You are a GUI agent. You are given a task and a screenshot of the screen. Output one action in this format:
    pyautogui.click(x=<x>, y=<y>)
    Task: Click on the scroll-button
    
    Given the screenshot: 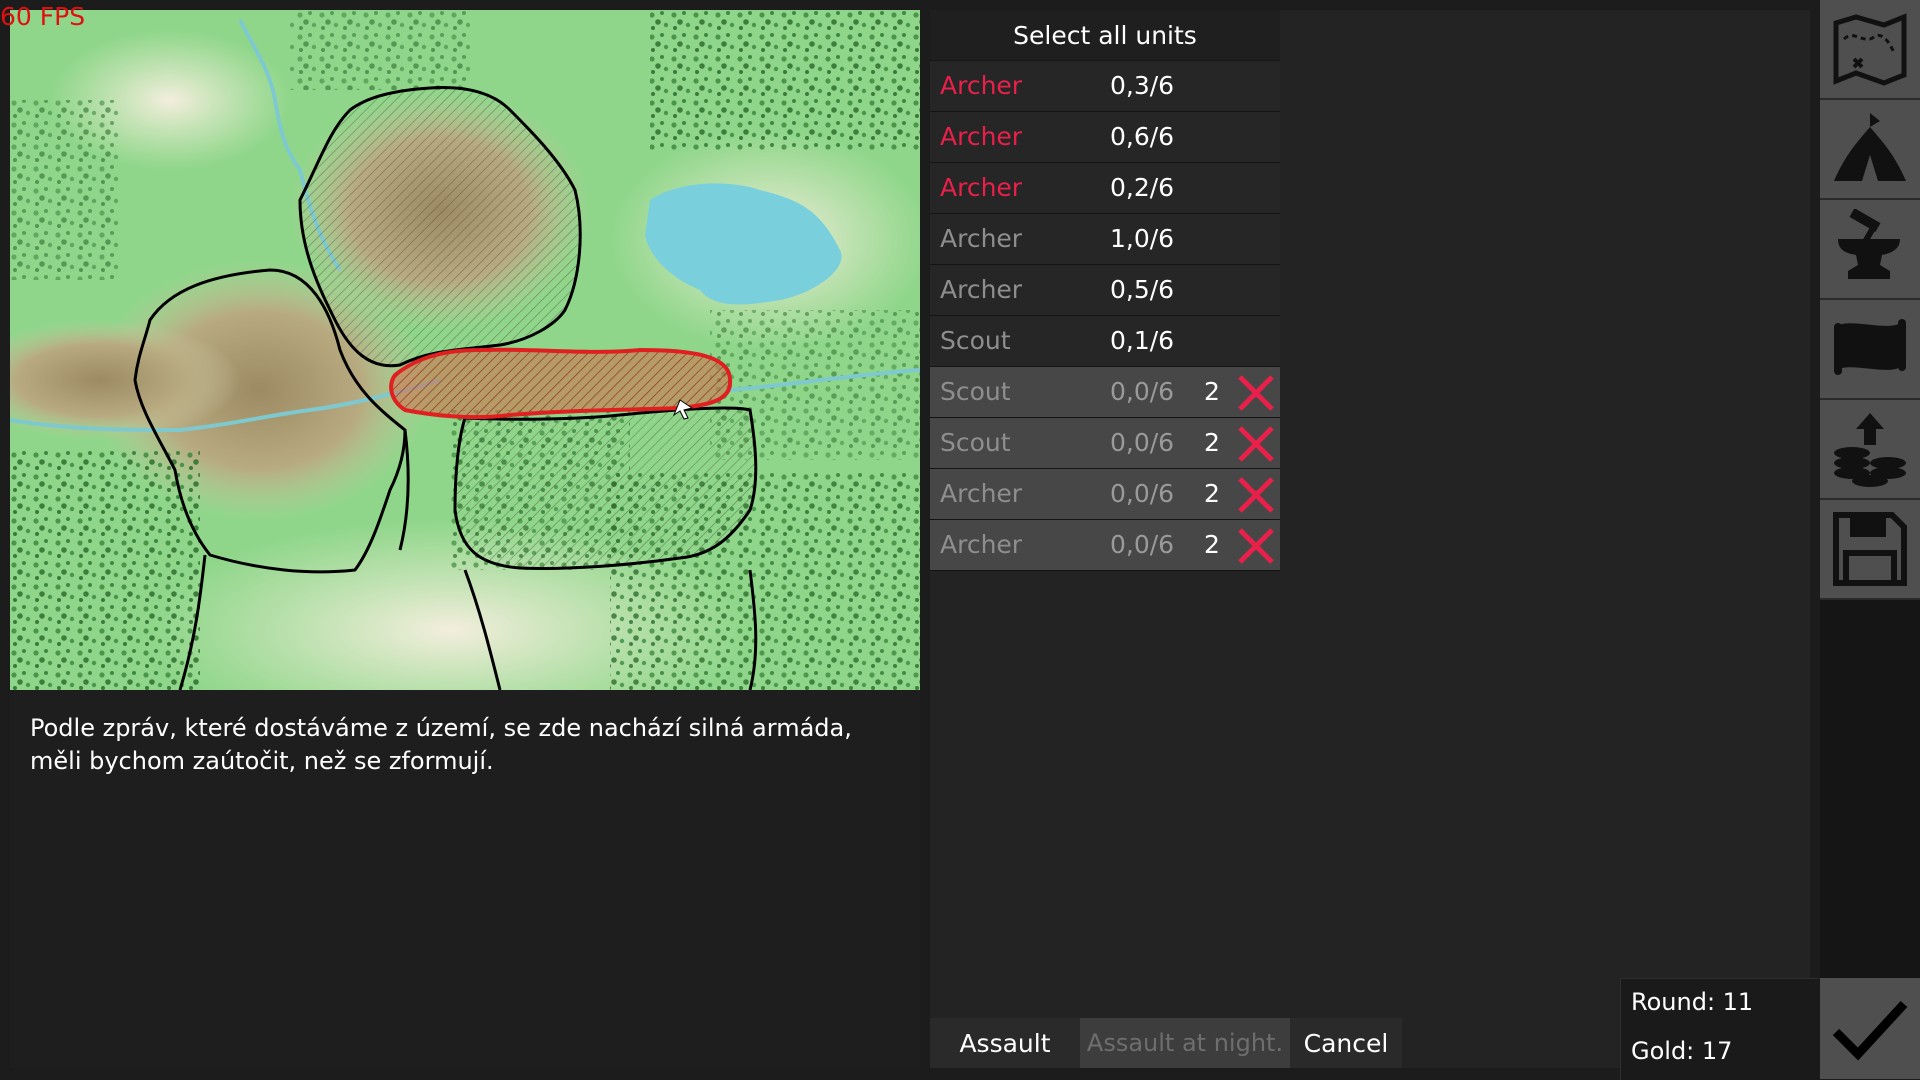 What is the action you would take?
    pyautogui.click(x=1870, y=350)
    